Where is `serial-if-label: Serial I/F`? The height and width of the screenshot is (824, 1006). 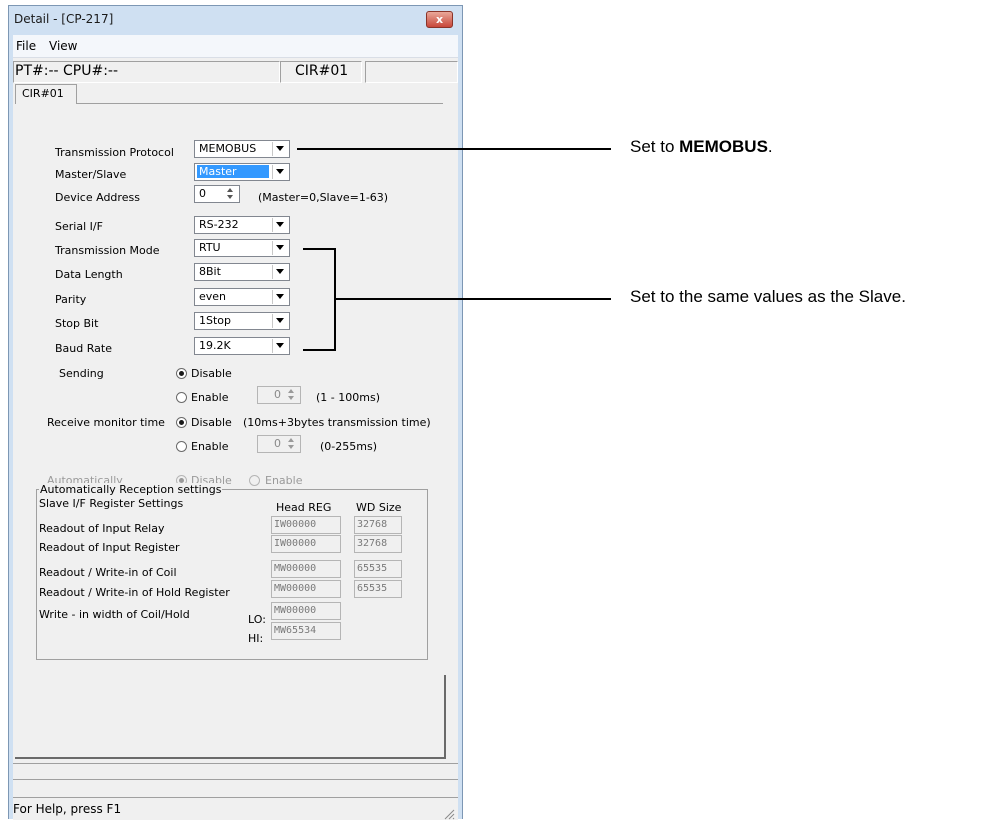 serial-if-label: Serial I/F is located at coordinates (79, 226).